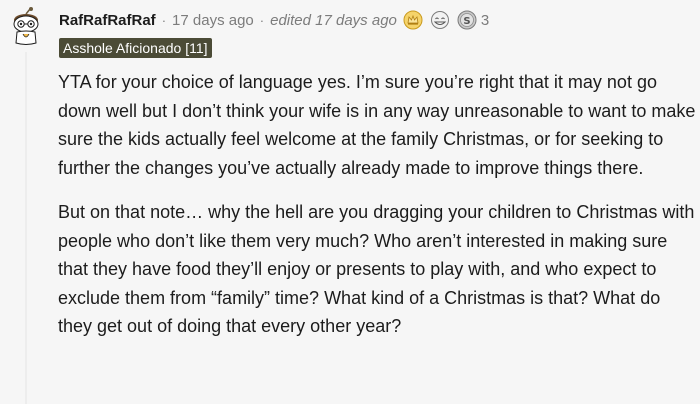 The height and width of the screenshot is (404, 700). I want to click on timestamp: 17 days ago, so click(213, 20).